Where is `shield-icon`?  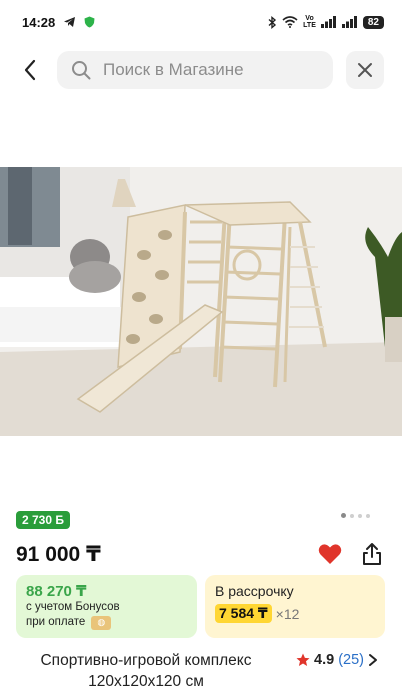 shield-icon is located at coordinates (89, 22).